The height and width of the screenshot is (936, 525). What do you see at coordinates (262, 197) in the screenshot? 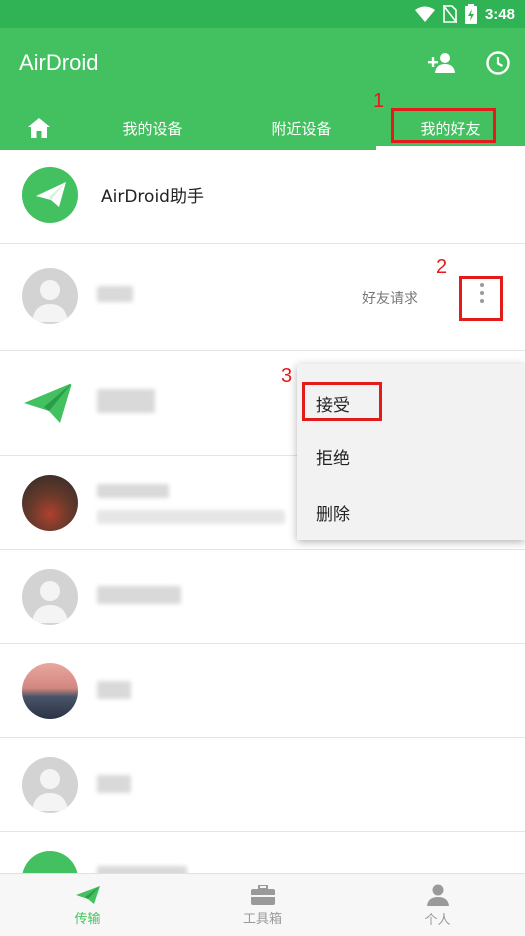
I see `friend-row-assistant: AirDroid助手` at bounding box center [262, 197].